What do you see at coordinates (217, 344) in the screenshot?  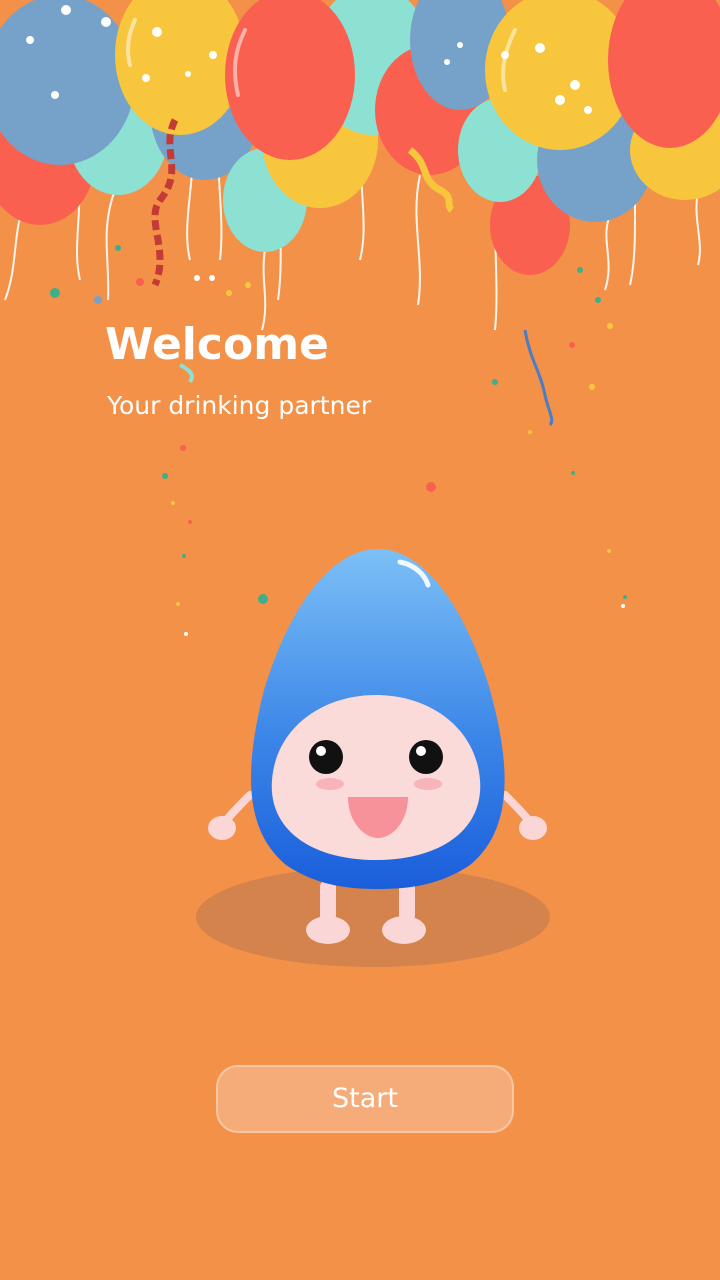 I see `welcome-title: Welcome` at bounding box center [217, 344].